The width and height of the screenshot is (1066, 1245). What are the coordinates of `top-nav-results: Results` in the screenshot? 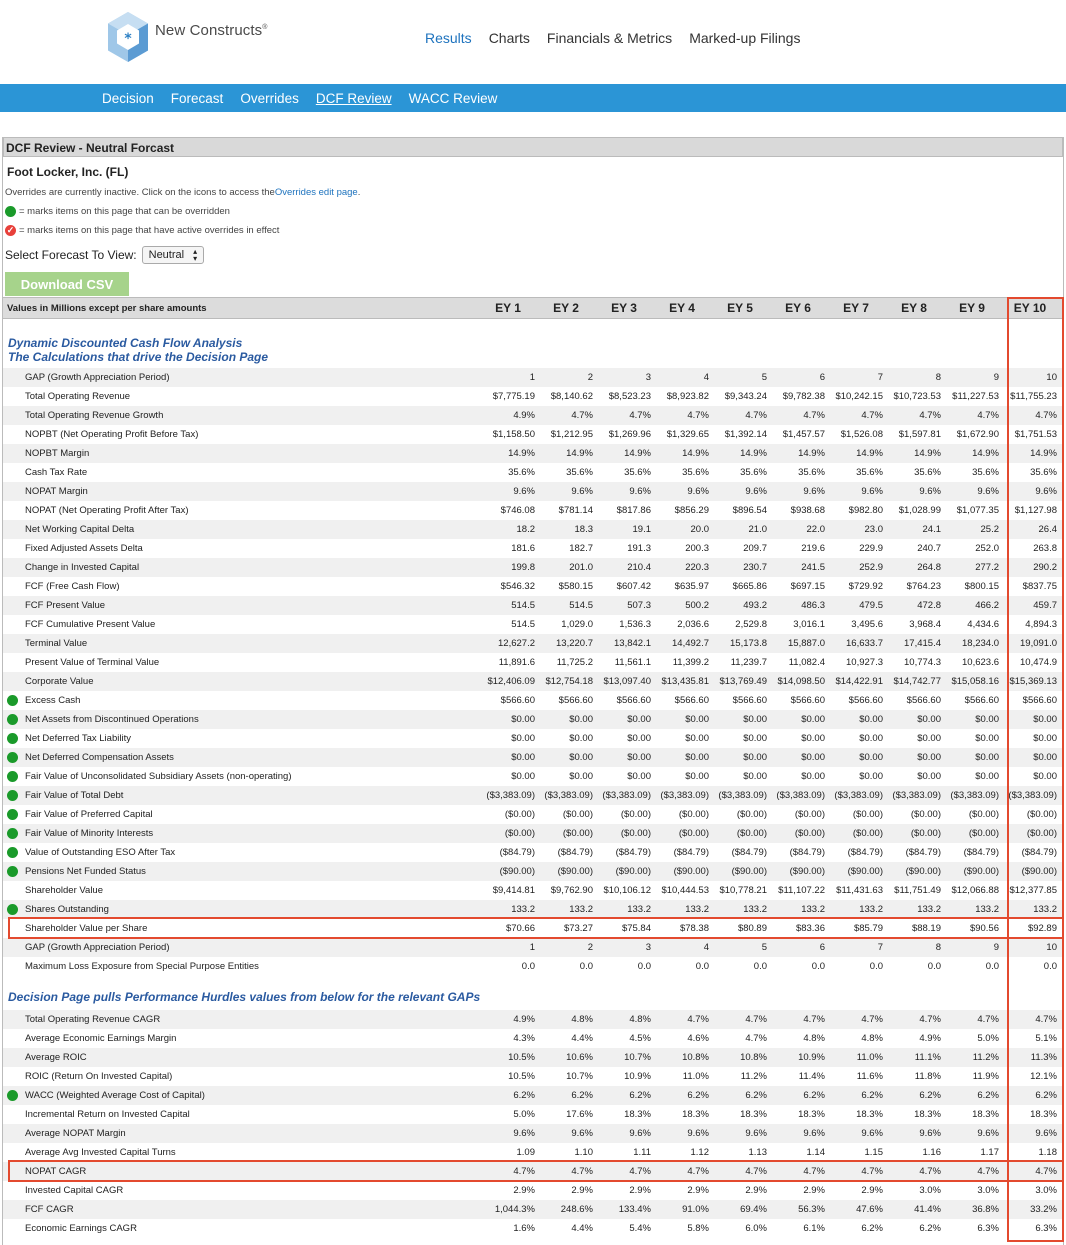 It's located at (448, 38).